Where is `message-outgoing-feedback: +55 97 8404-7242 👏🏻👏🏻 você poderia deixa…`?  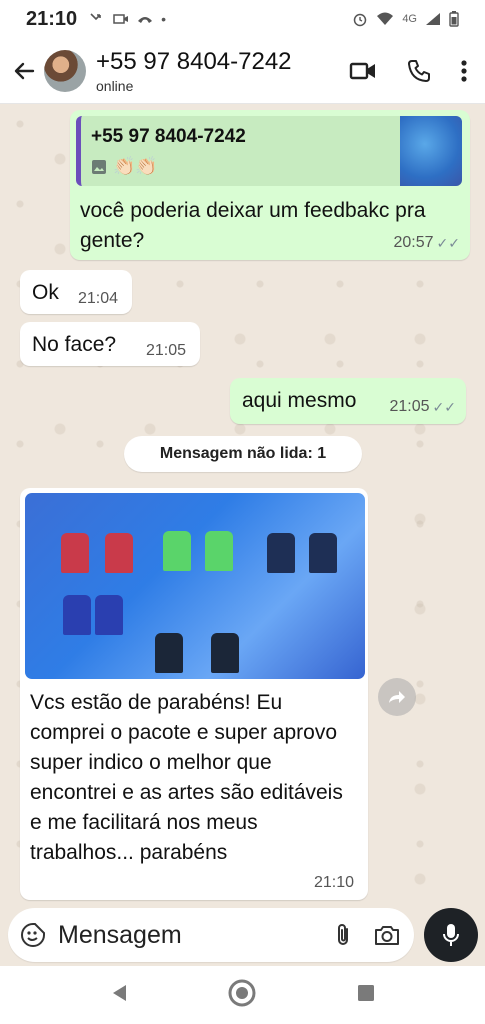
message-outgoing-feedback: +55 97 8404-7242 👏🏻👏🏻 você poderia deixa… is located at coordinates (270, 185).